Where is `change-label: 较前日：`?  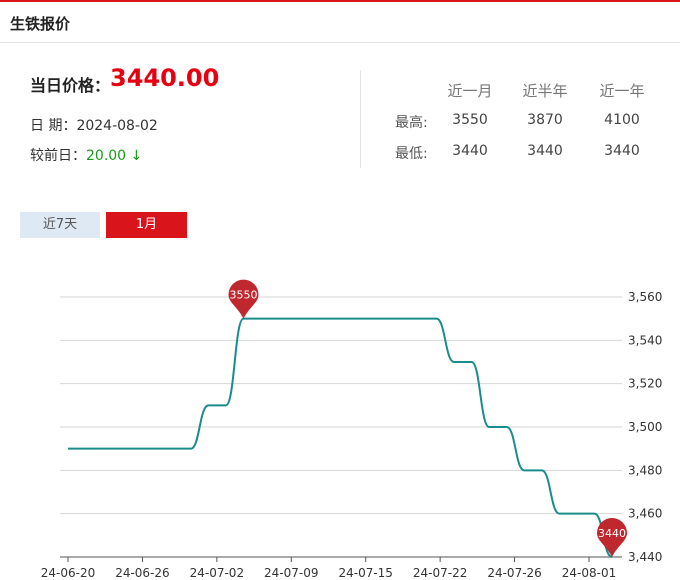
change-label: 较前日： is located at coordinates (58, 156).